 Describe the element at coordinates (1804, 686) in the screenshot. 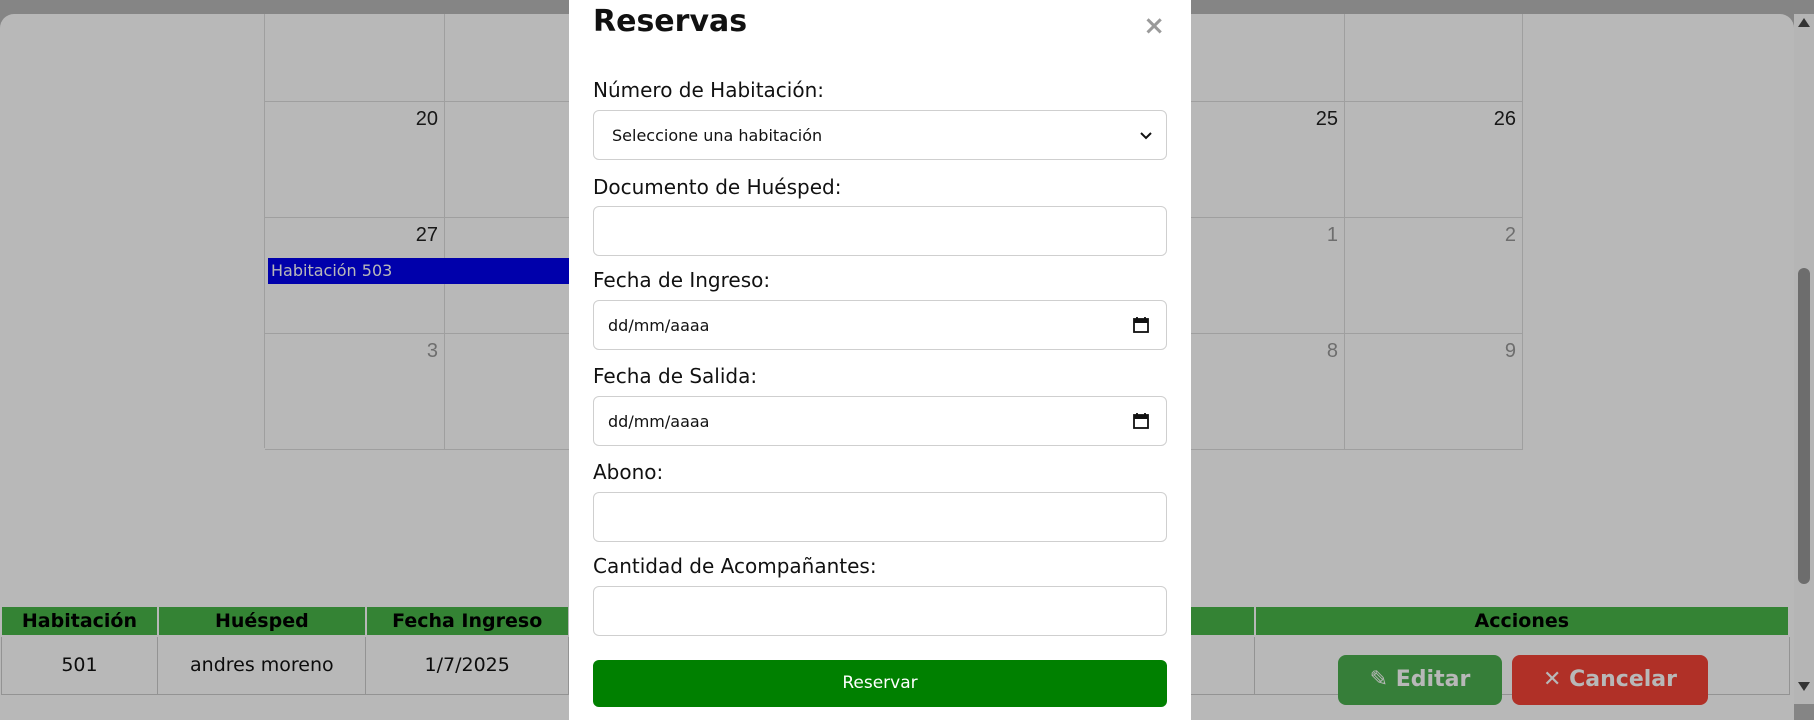

I see `scroll-down-arrow-icon` at that location.